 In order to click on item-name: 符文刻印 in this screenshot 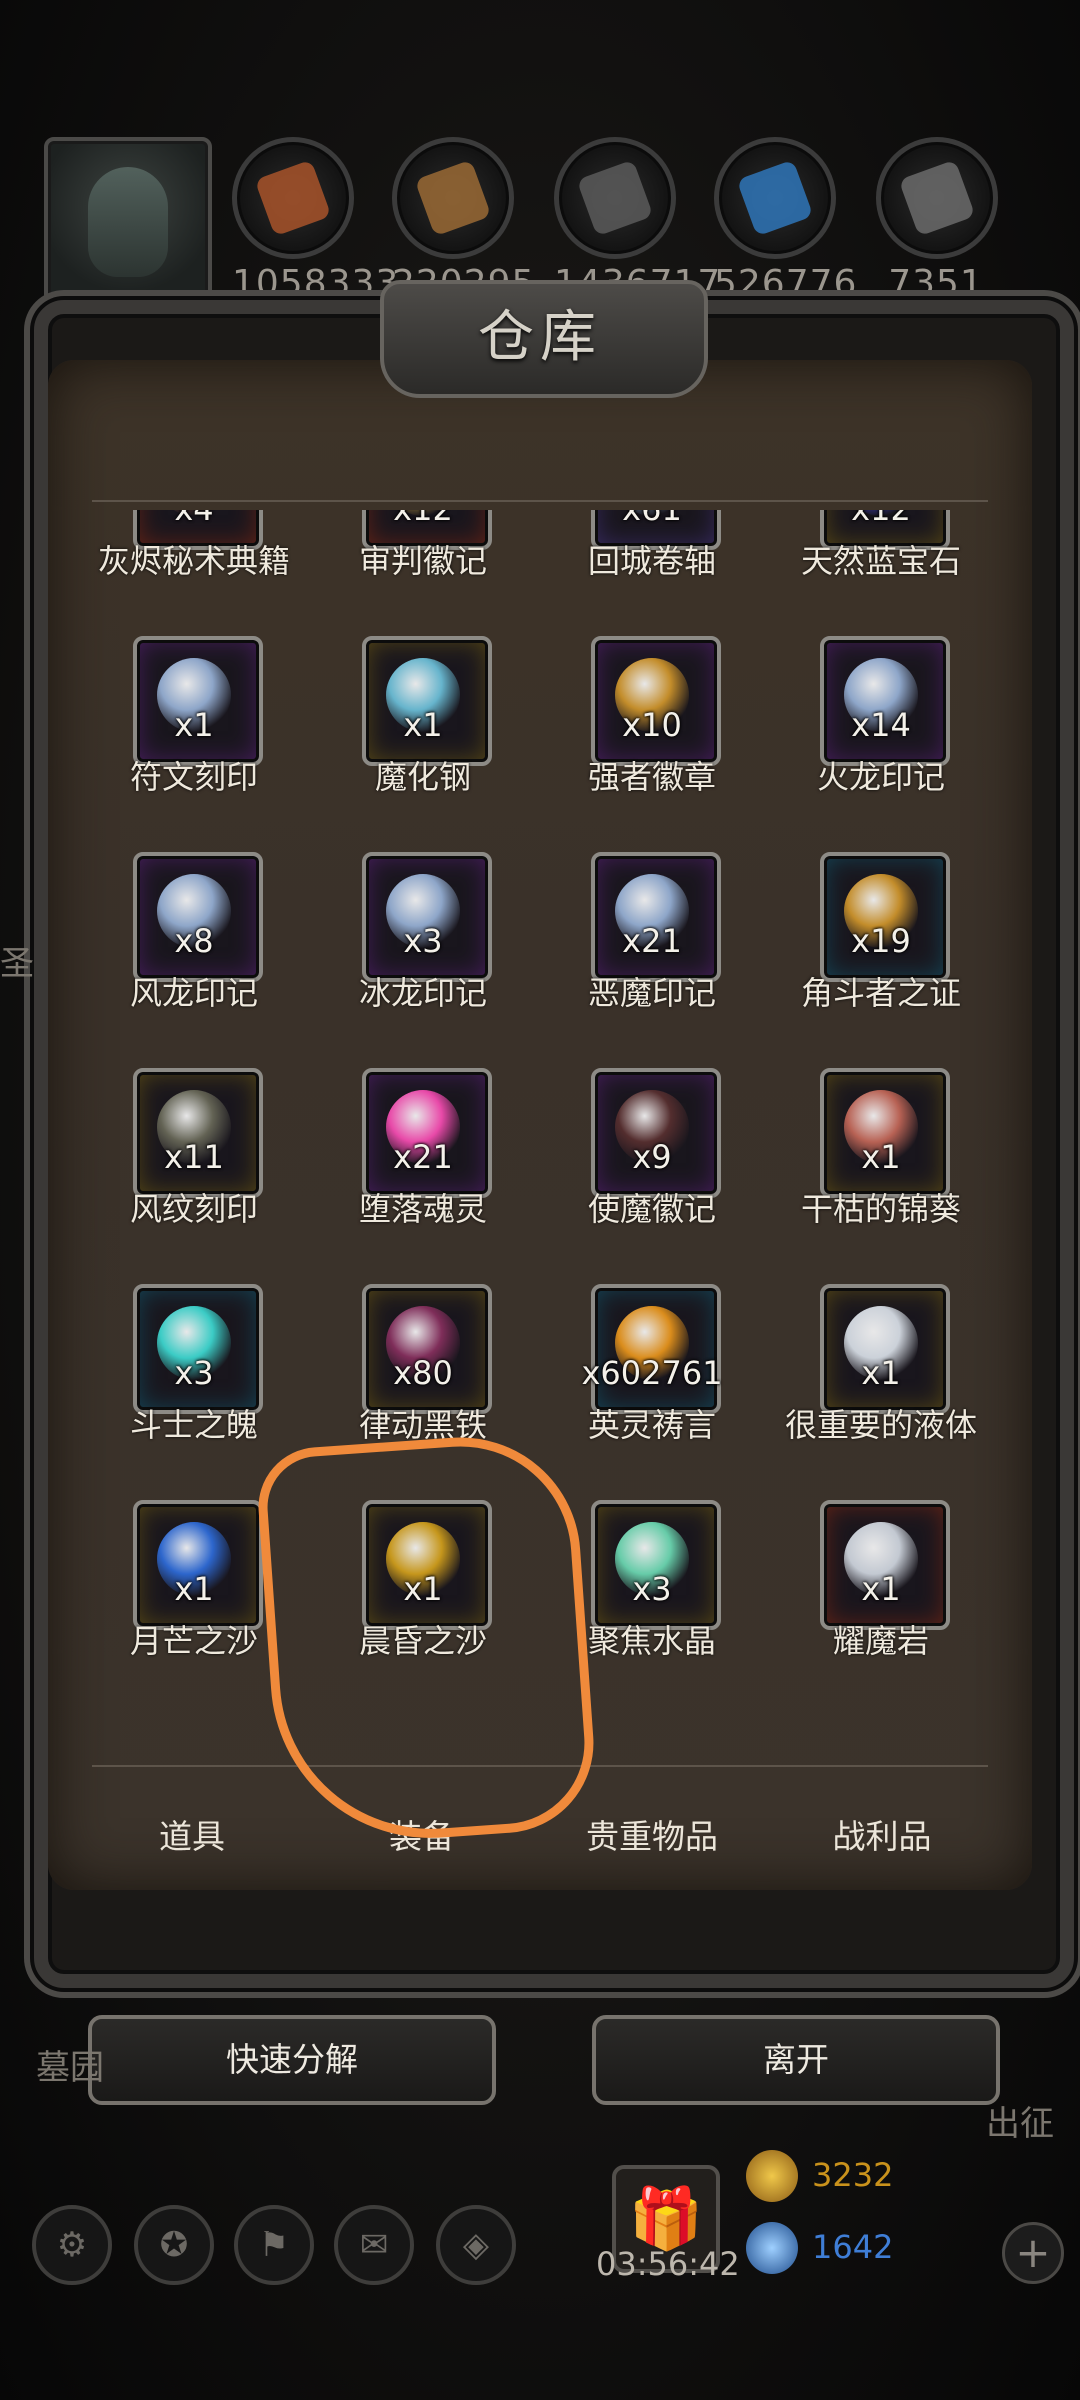, I will do `click(193, 777)`.